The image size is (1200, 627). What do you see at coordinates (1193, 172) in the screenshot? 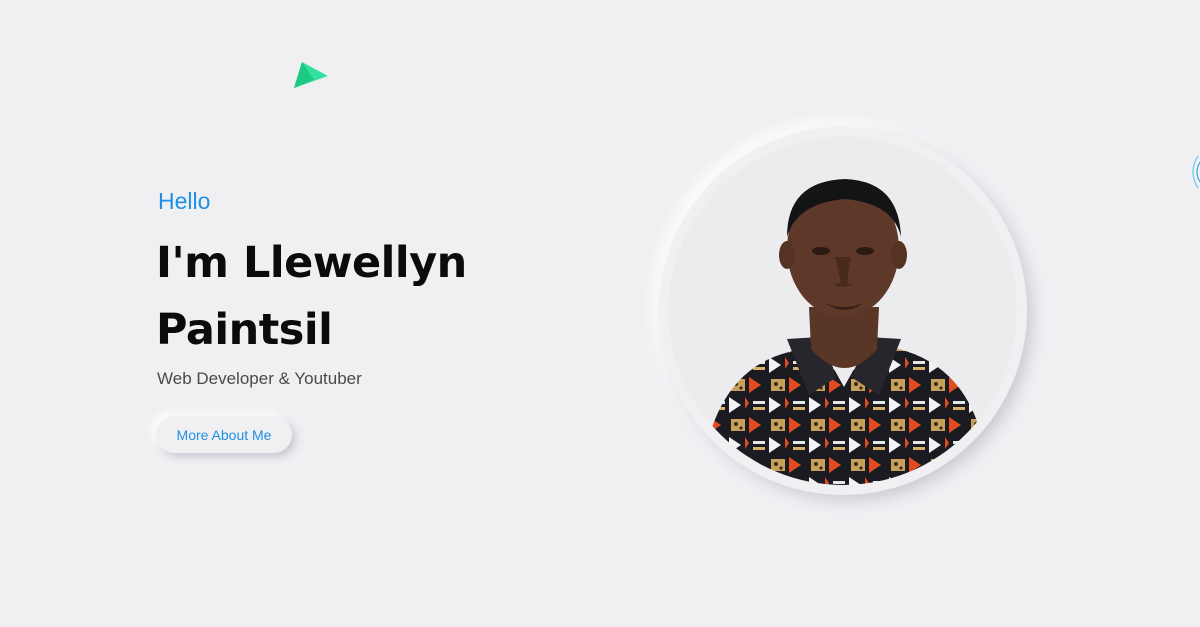
I see `ring-decoration-icon` at bounding box center [1193, 172].